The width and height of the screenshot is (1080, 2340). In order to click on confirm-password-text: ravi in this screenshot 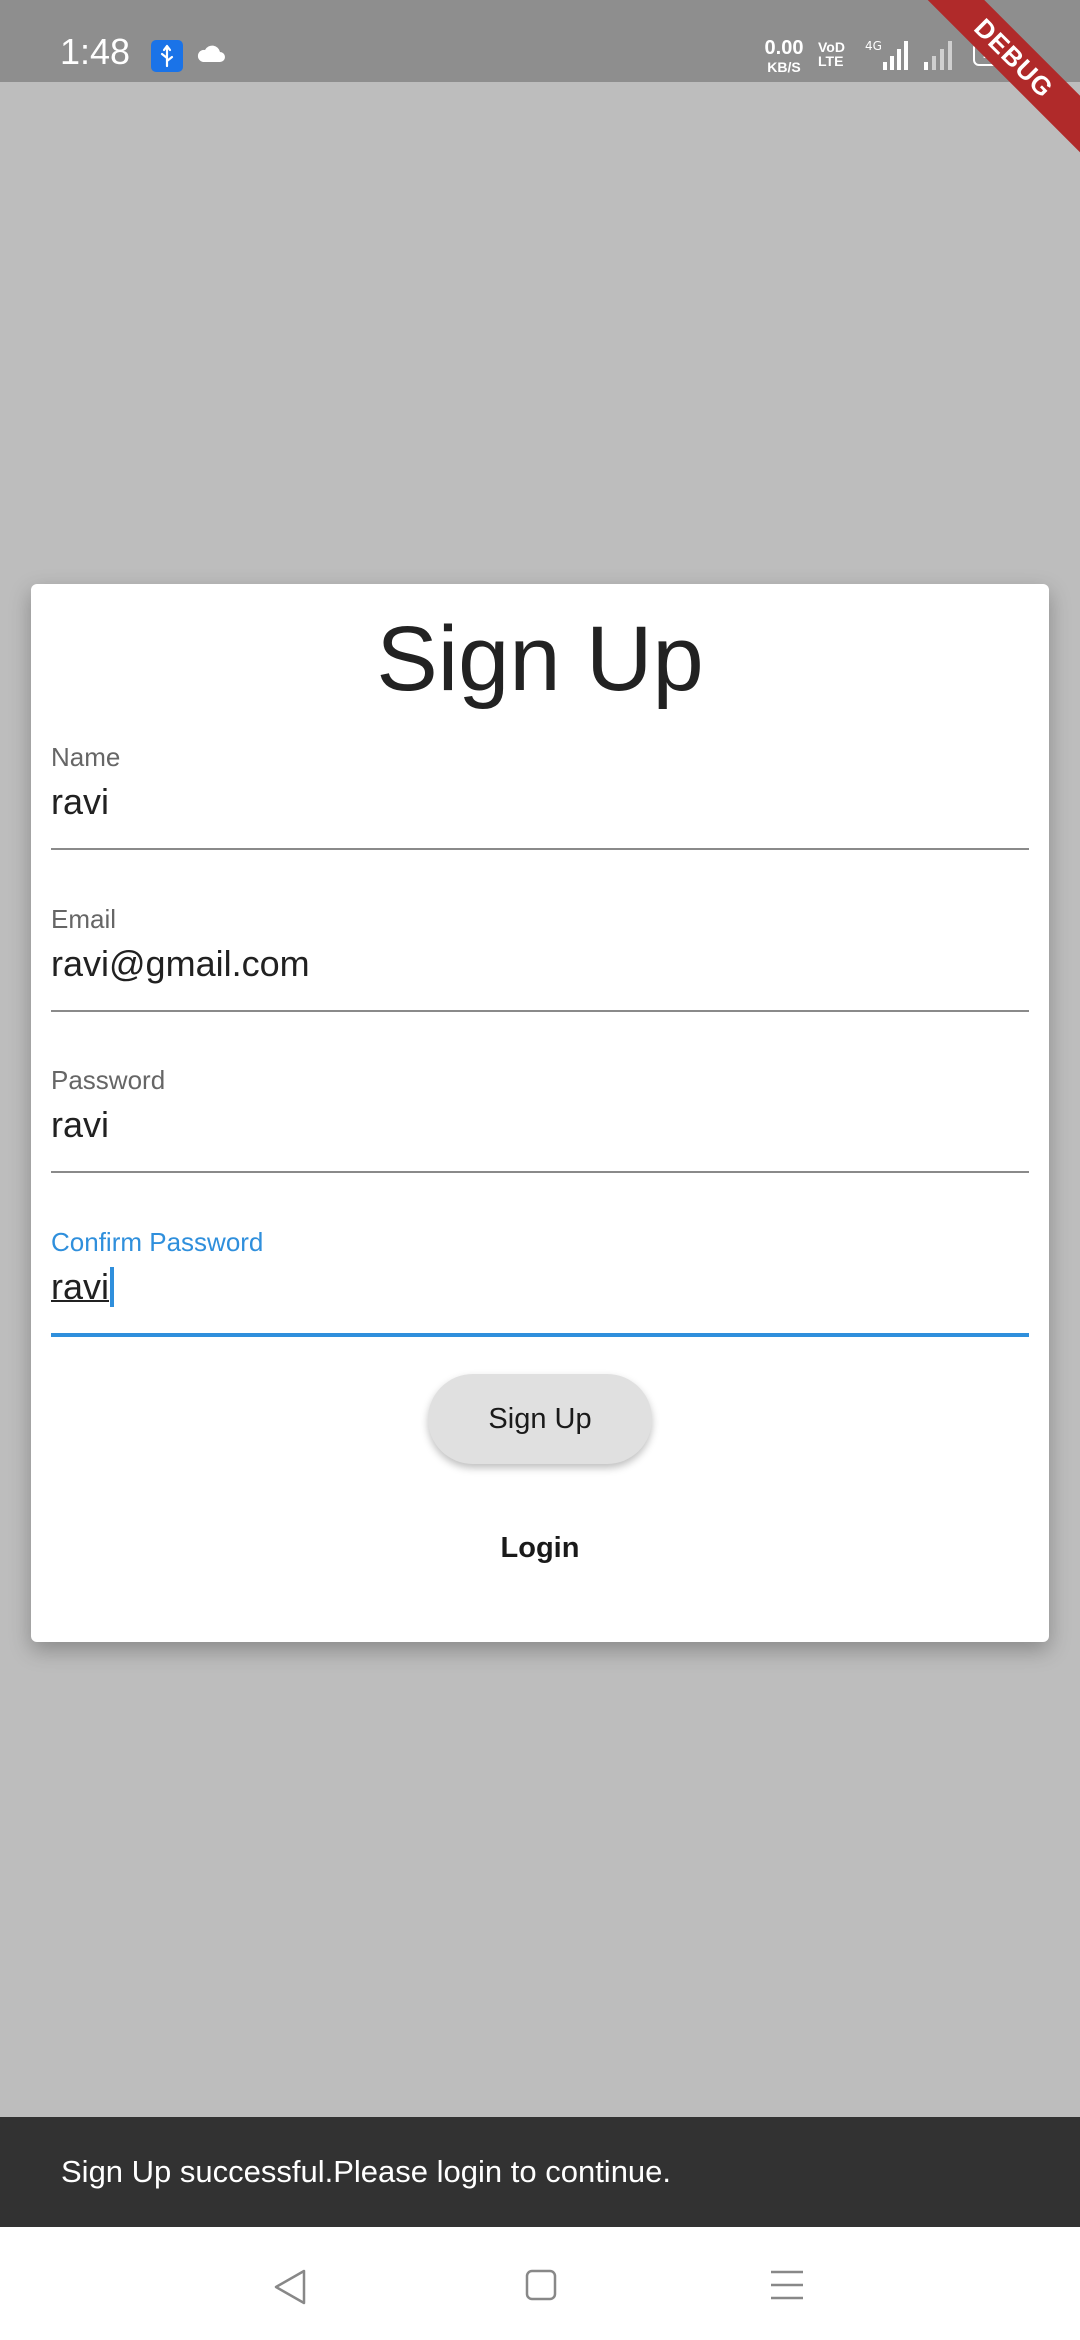, I will do `click(80, 1286)`.